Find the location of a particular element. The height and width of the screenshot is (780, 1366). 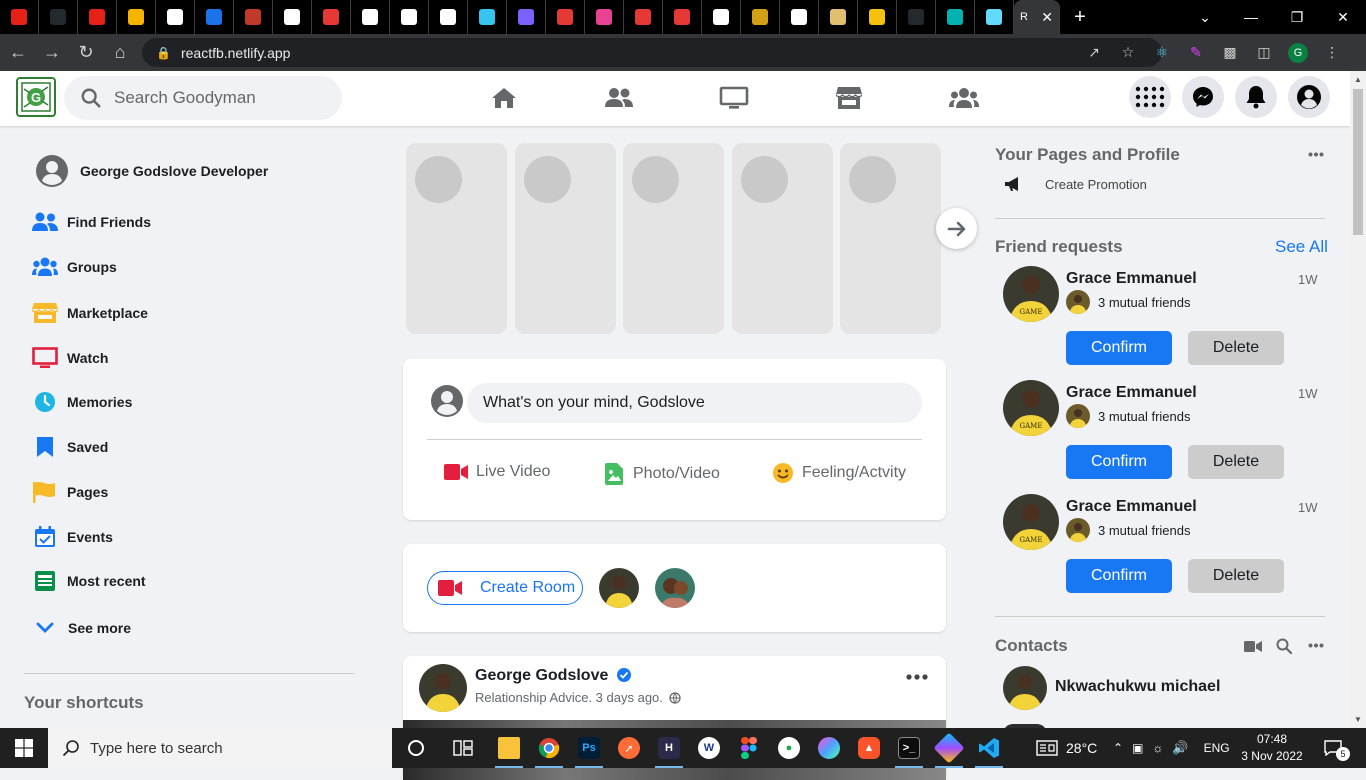

sidebar-item-watch: Watch is located at coordinates (70, 358).